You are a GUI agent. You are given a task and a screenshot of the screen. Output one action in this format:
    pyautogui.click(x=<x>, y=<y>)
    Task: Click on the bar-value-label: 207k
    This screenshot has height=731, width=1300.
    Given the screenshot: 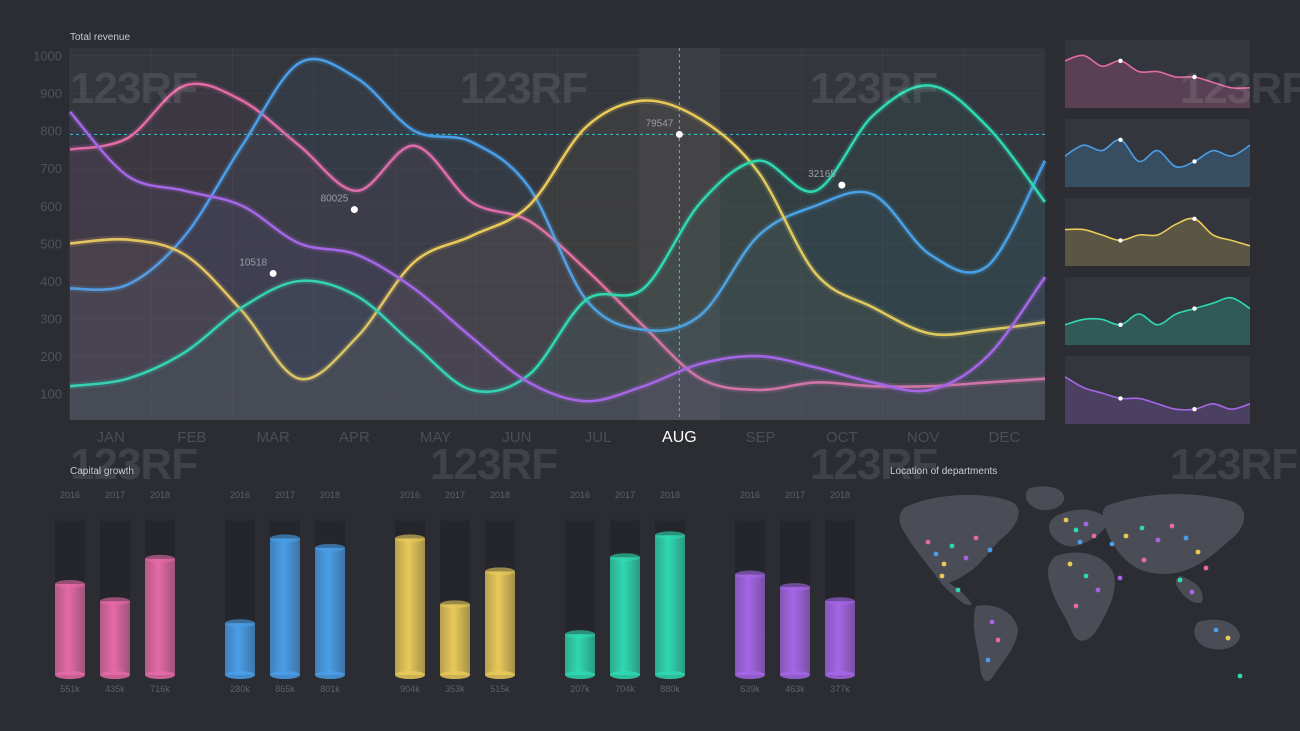 What is the action you would take?
    pyautogui.click(x=580, y=689)
    